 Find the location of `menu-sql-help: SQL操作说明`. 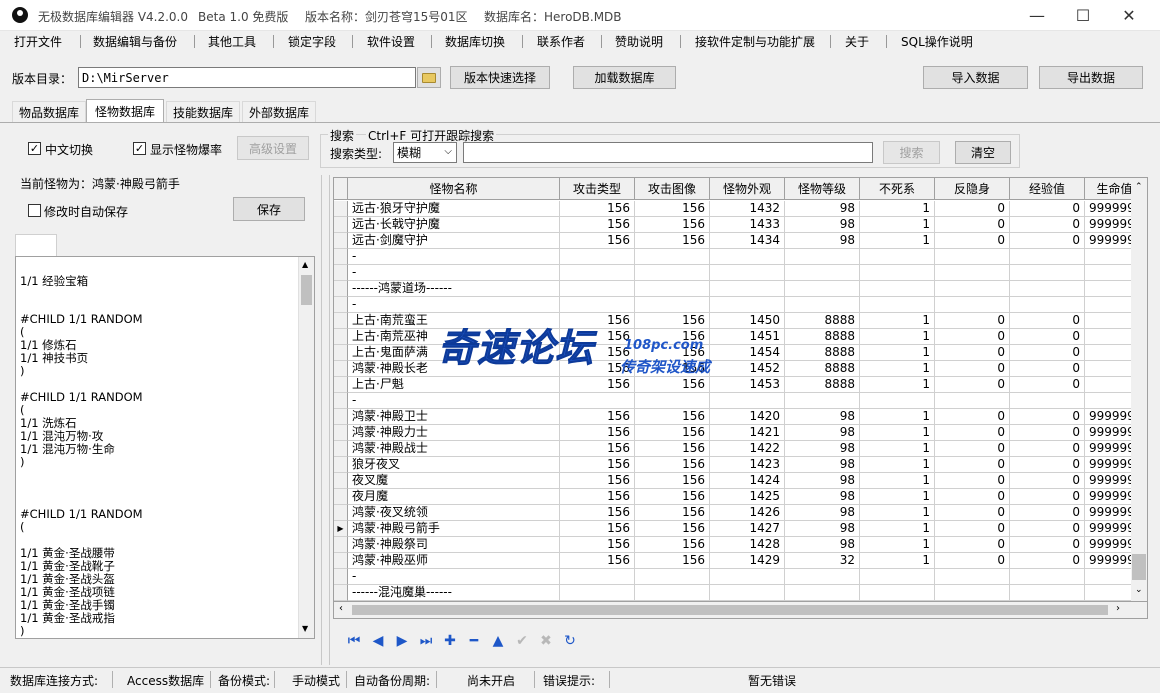

menu-sql-help: SQL操作说明 is located at coordinates (937, 41).